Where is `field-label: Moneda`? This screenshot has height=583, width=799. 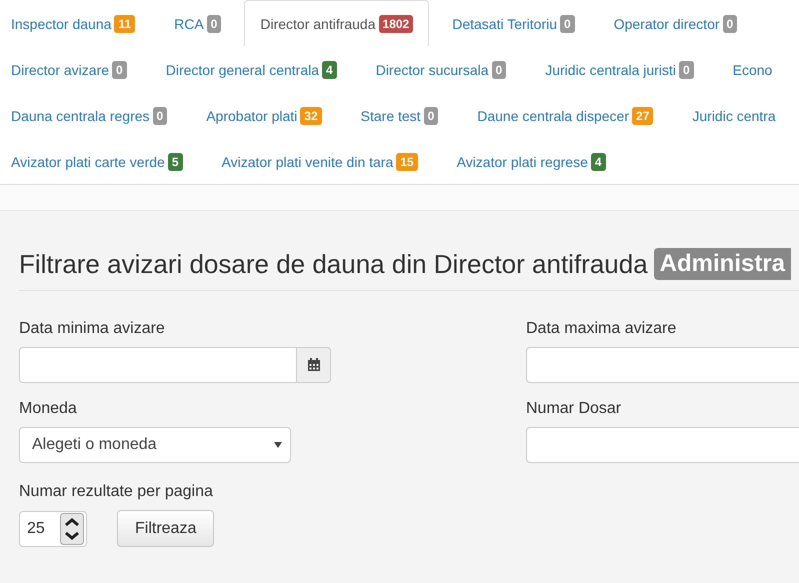 field-label: Moneda is located at coordinates (48, 409).